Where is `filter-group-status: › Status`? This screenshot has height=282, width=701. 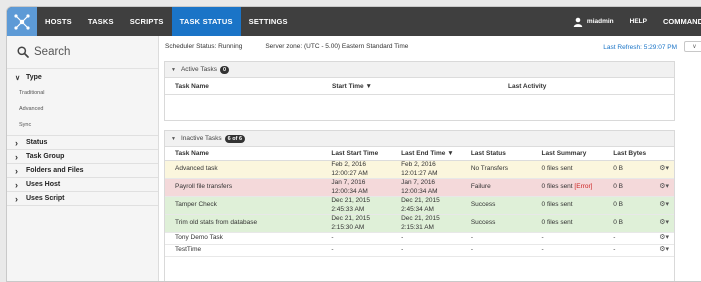
filter-group-status: › Status is located at coordinates (82, 143).